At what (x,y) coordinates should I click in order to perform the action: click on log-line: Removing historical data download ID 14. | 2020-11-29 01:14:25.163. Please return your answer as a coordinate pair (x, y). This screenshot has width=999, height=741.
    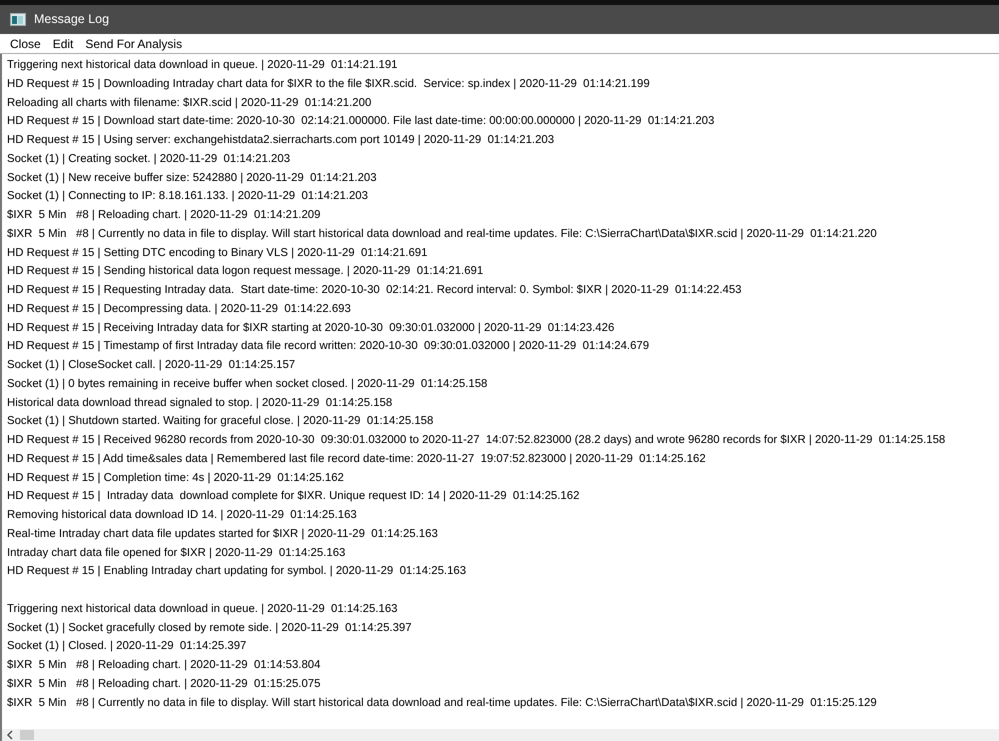
    Looking at the image, I should click on (182, 515).